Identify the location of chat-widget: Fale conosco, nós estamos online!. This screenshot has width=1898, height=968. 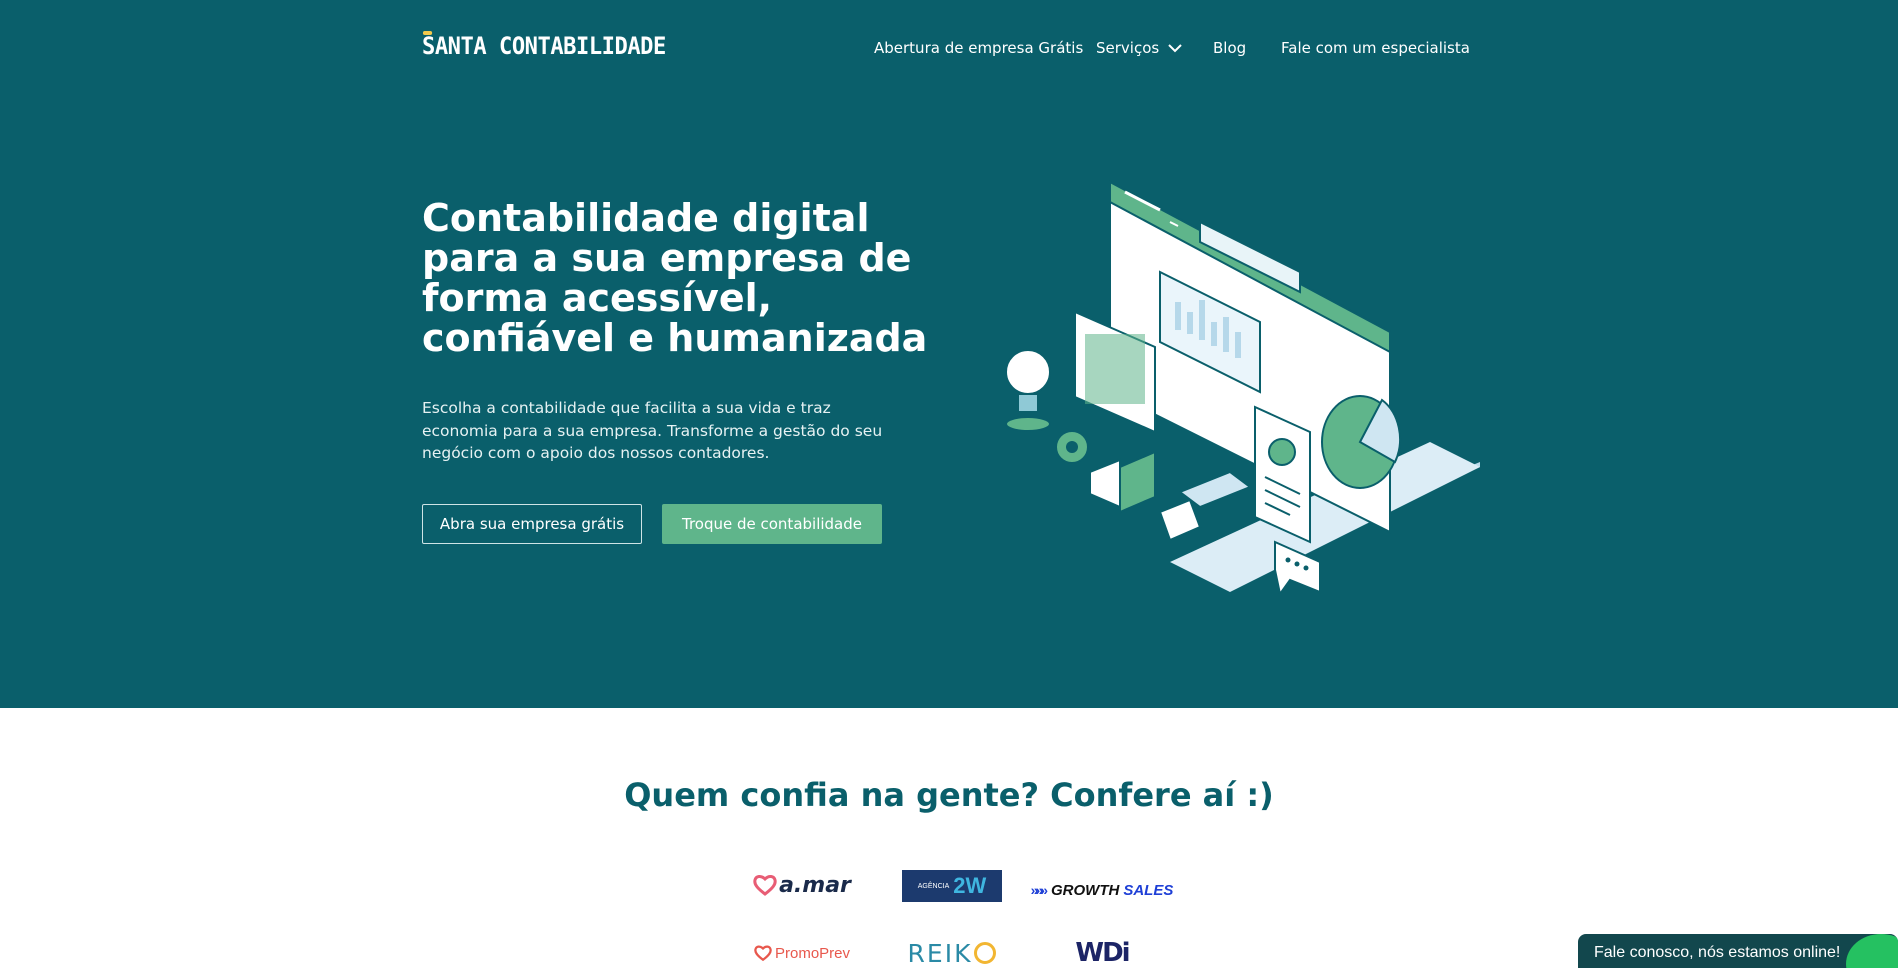
(1738, 951).